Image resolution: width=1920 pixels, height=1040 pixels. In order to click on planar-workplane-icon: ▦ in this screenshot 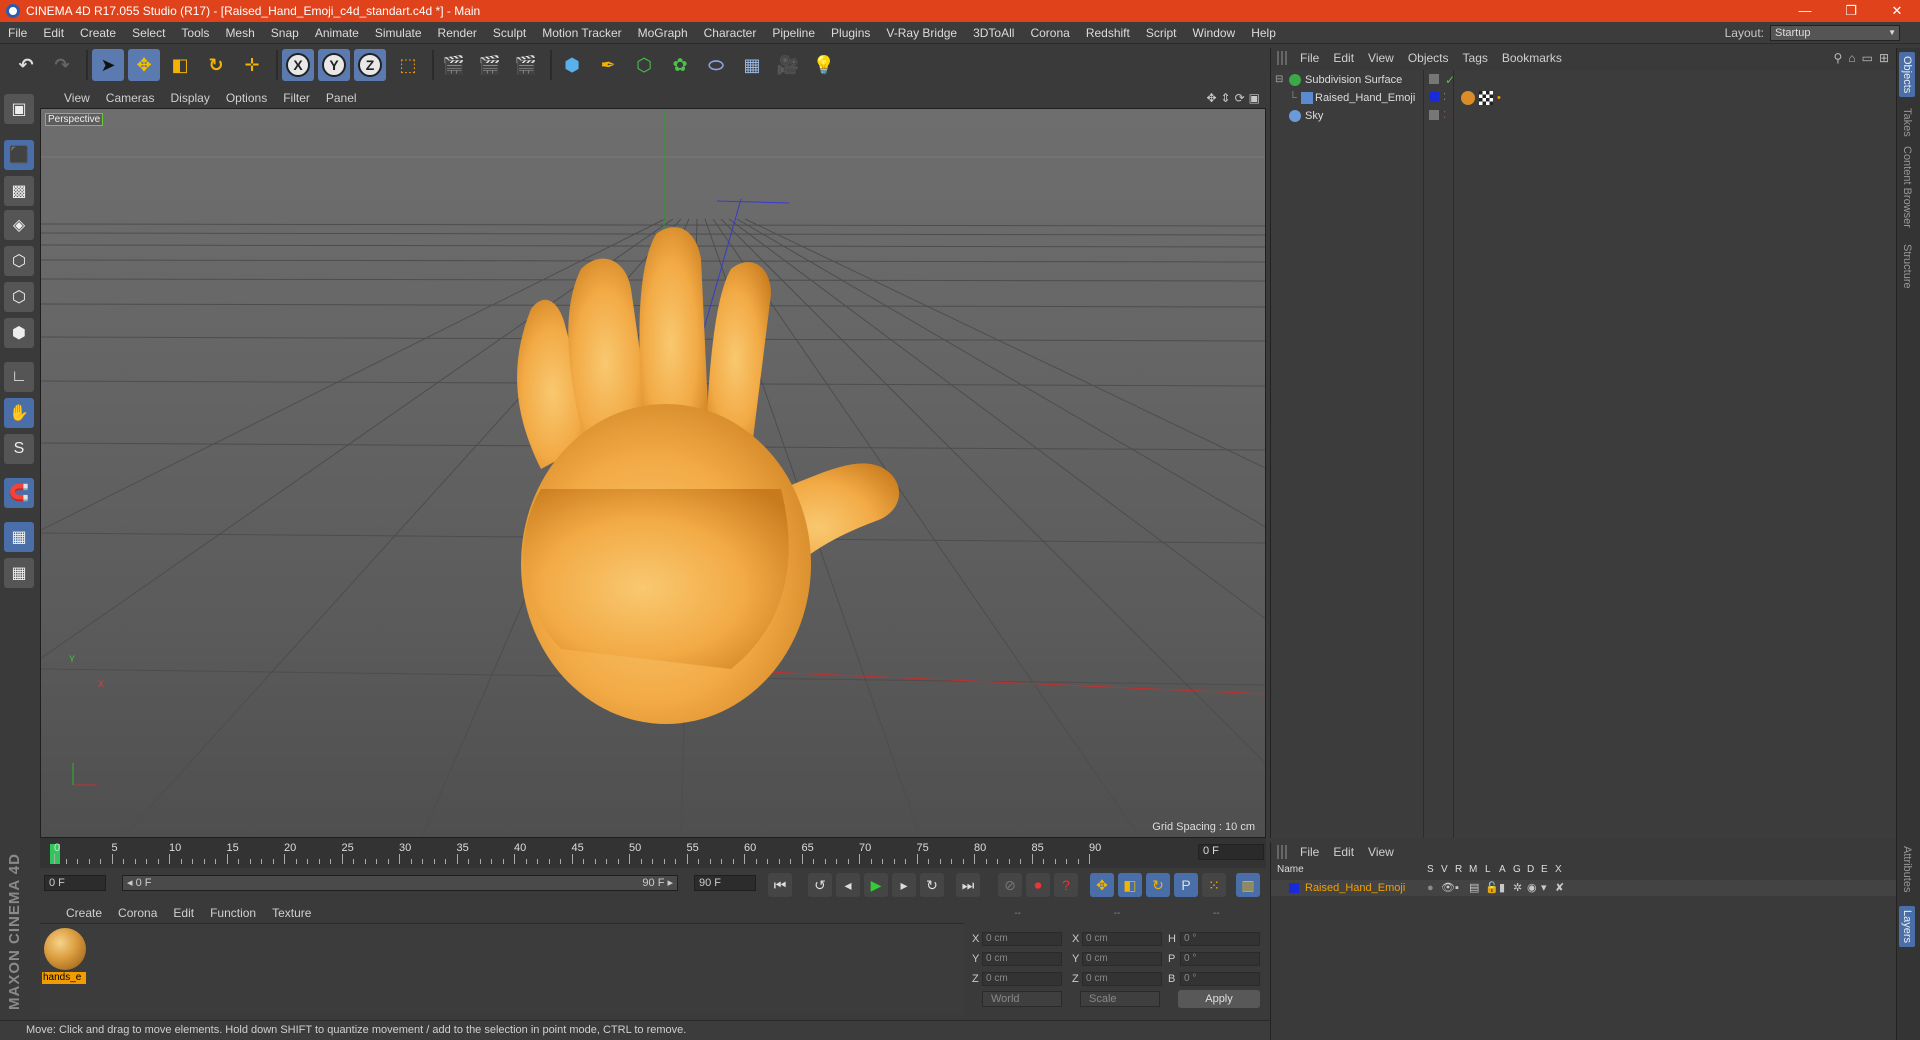, I will do `click(19, 573)`.